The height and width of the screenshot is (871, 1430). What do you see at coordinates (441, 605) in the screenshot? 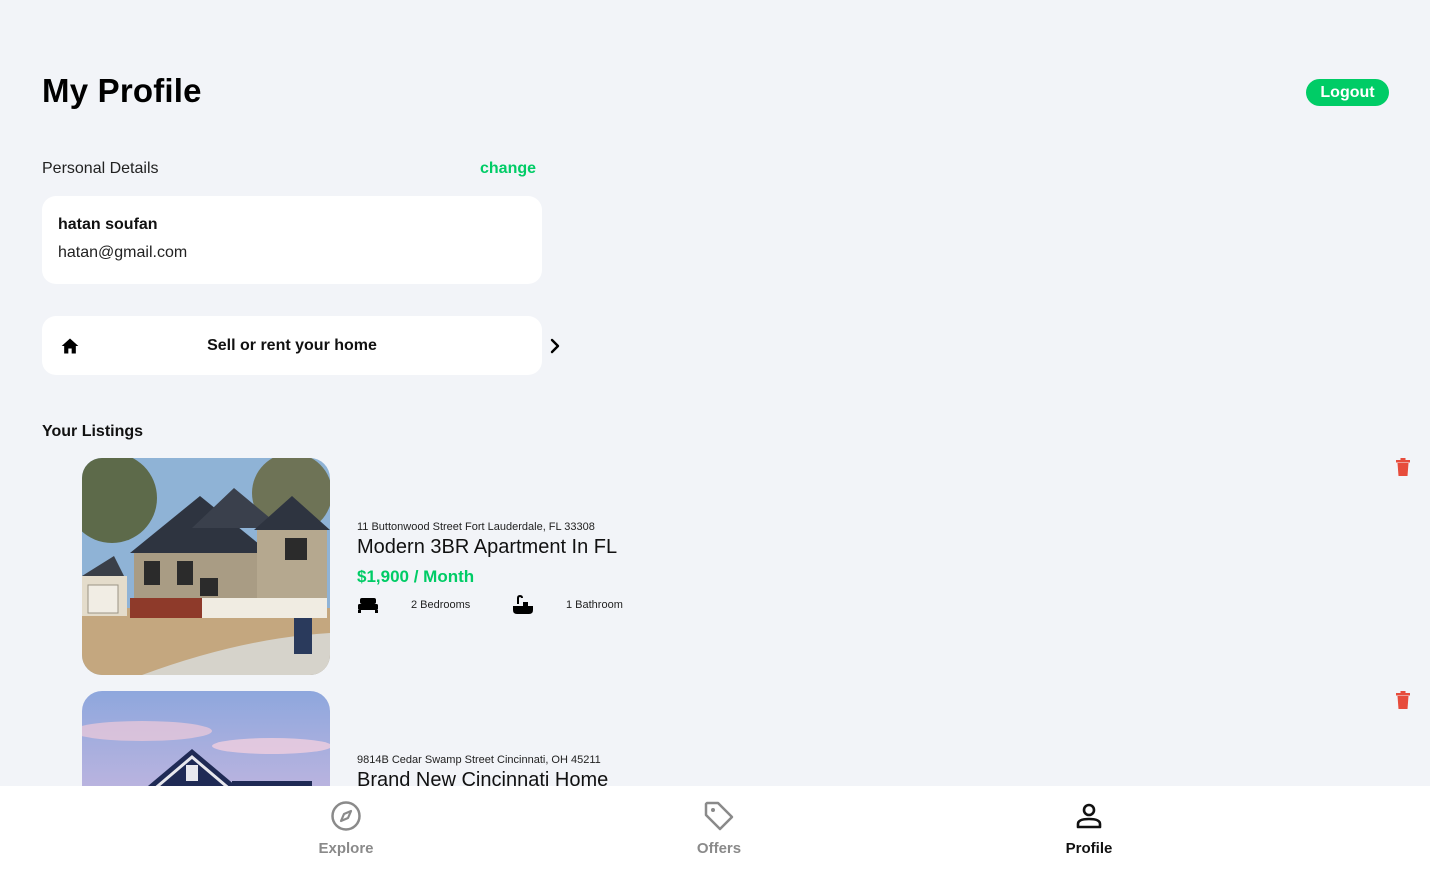
I see `listing-bedrooms: 2 Bedrooms` at bounding box center [441, 605].